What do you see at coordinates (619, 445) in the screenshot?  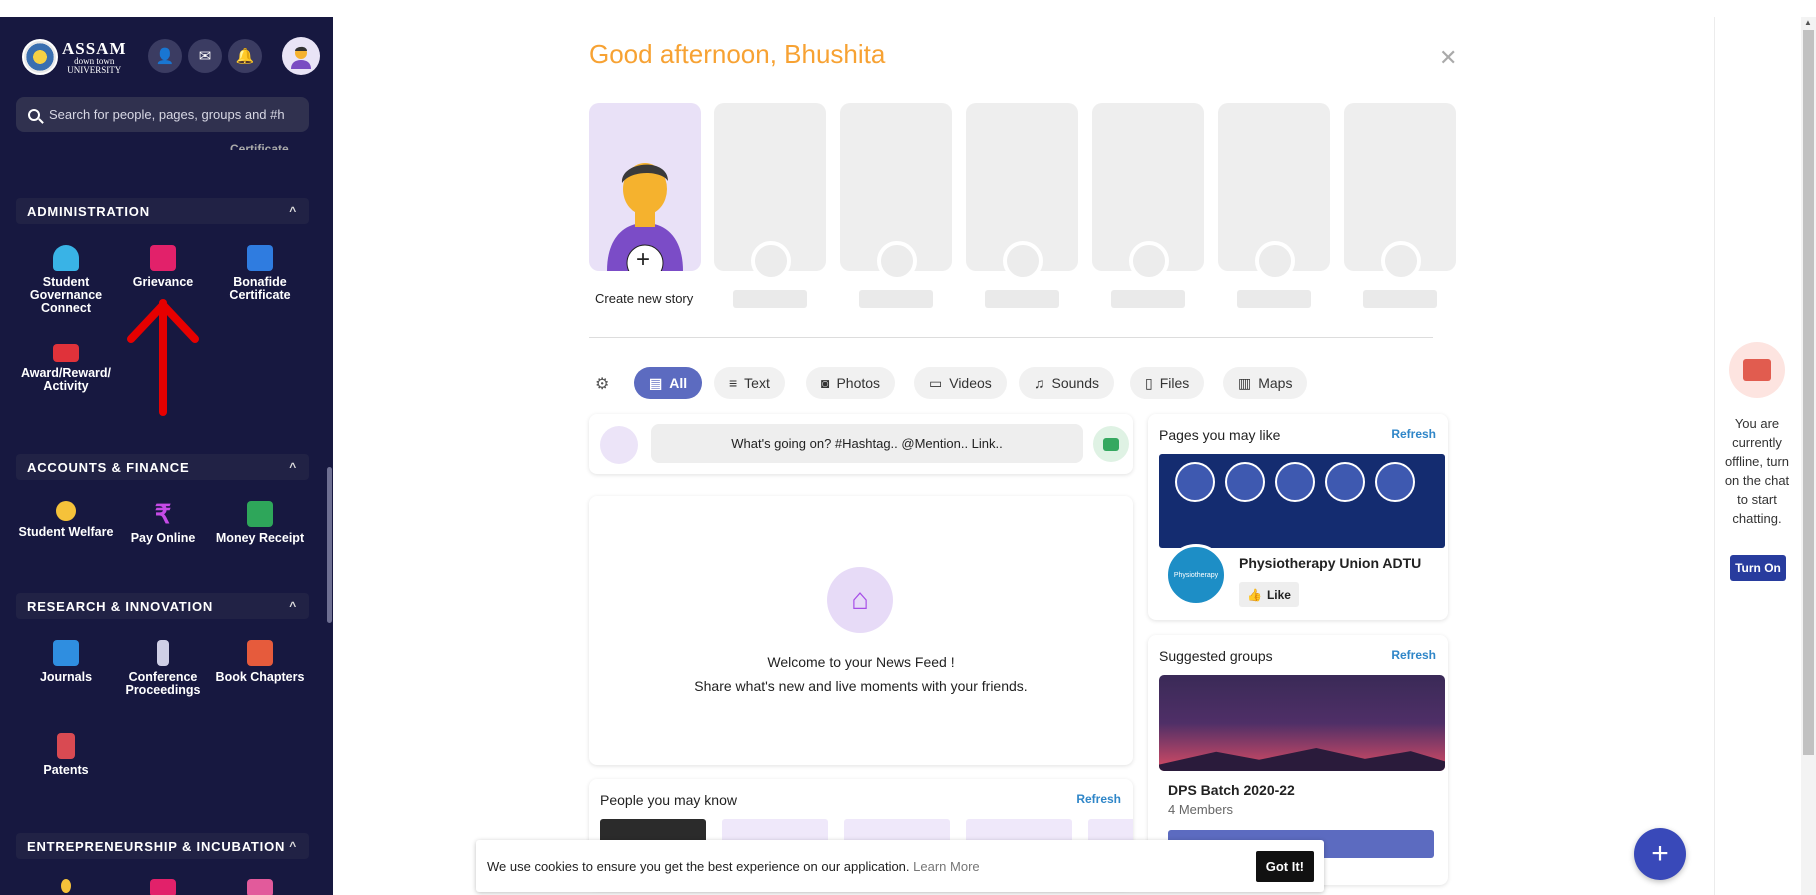 I see `user-avatar` at bounding box center [619, 445].